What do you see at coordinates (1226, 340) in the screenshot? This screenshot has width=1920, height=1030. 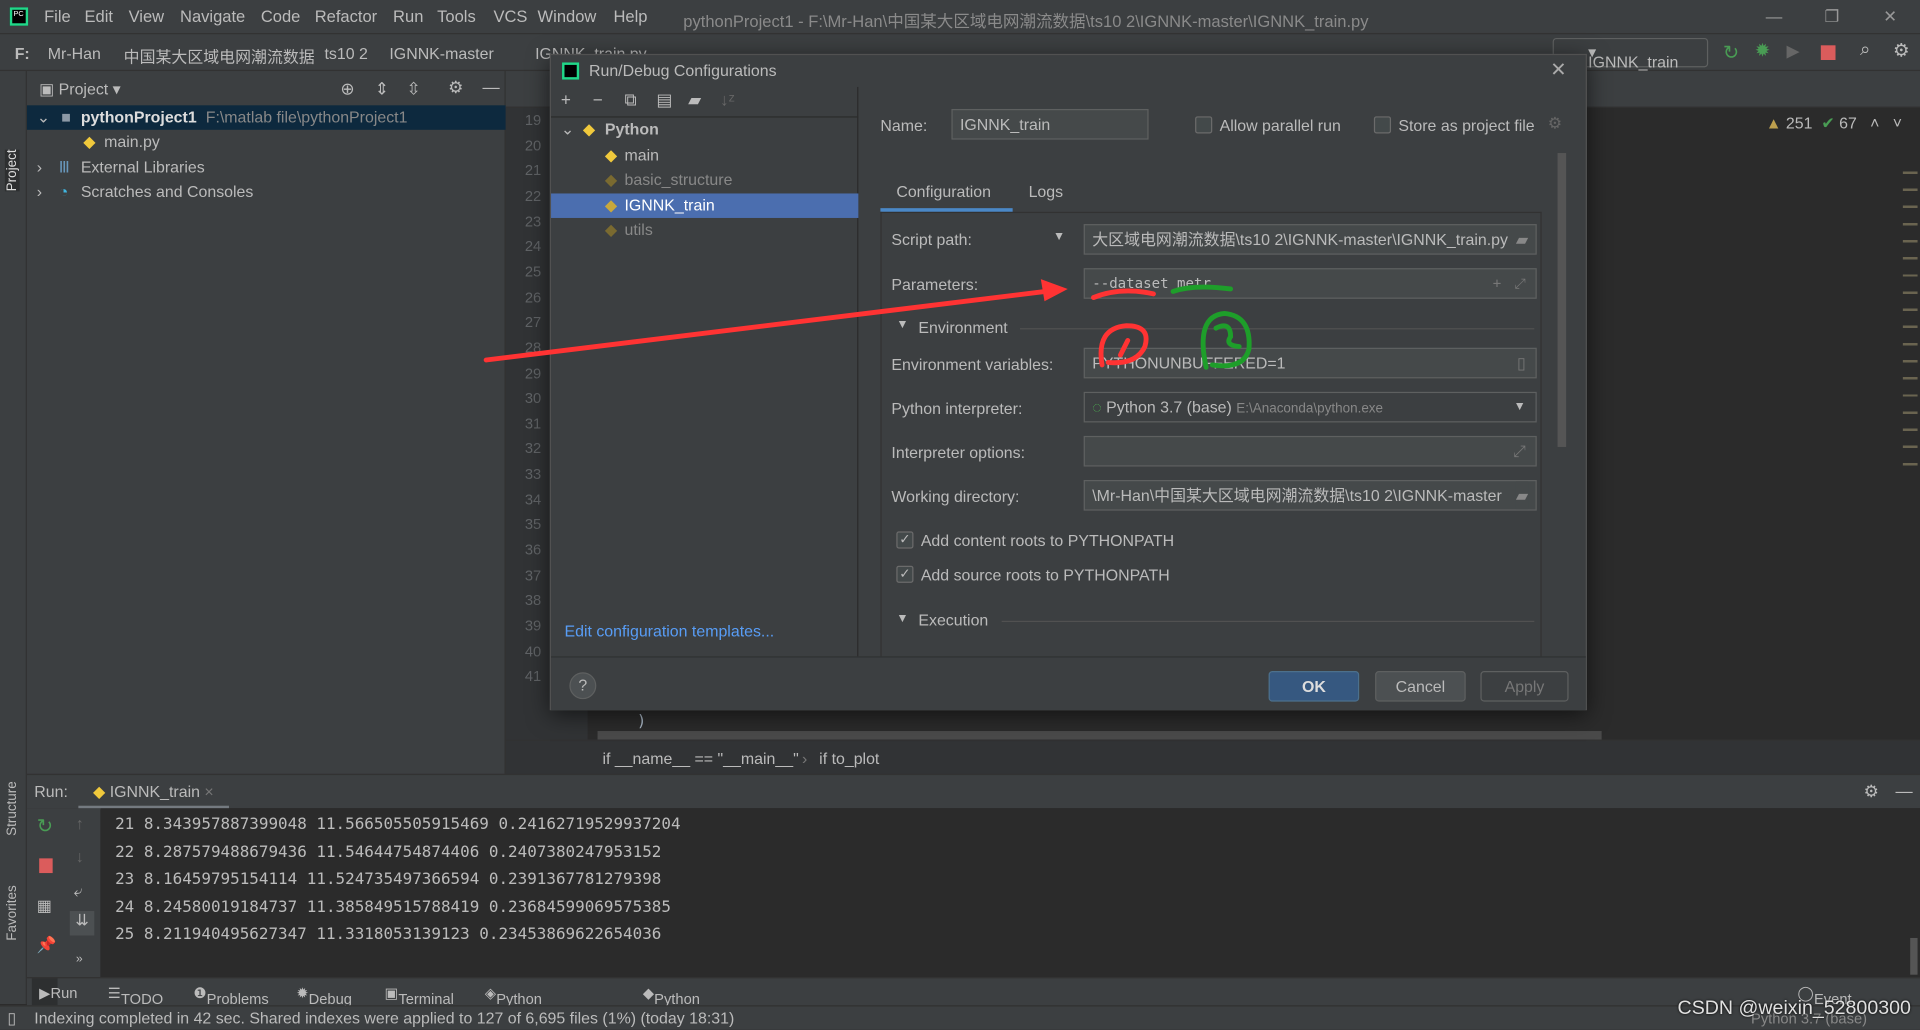 I see `green-circle-two` at bounding box center [1226, 340].